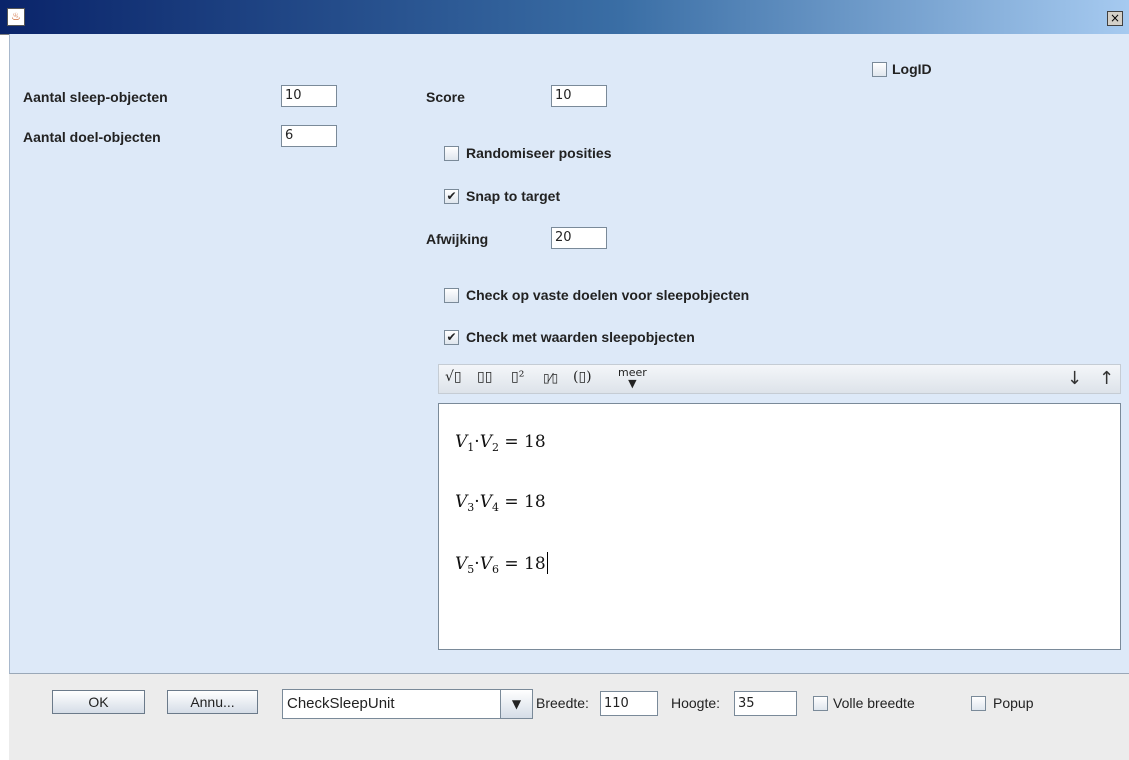  What do you see at coordinates (765, 703) in the screenshot?
I see `height-input: 35` at bounding box center [765, 703].